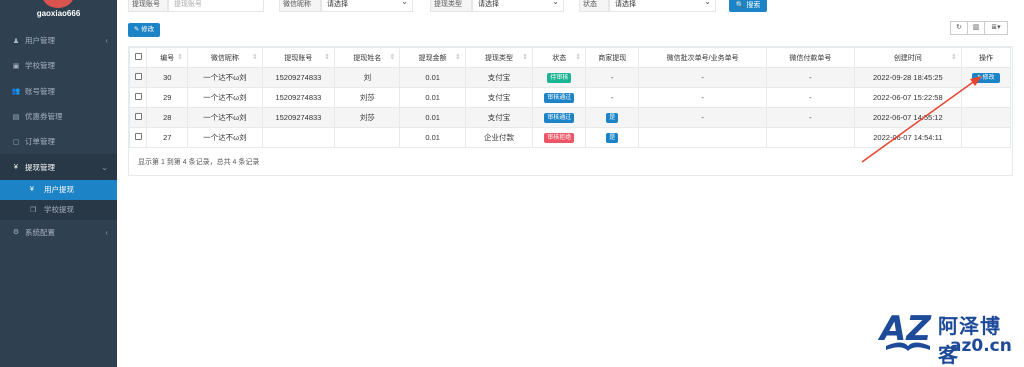 The width and height of the screenshot is (1024, 367). I want to click on arrow-head, so click(976, 81).